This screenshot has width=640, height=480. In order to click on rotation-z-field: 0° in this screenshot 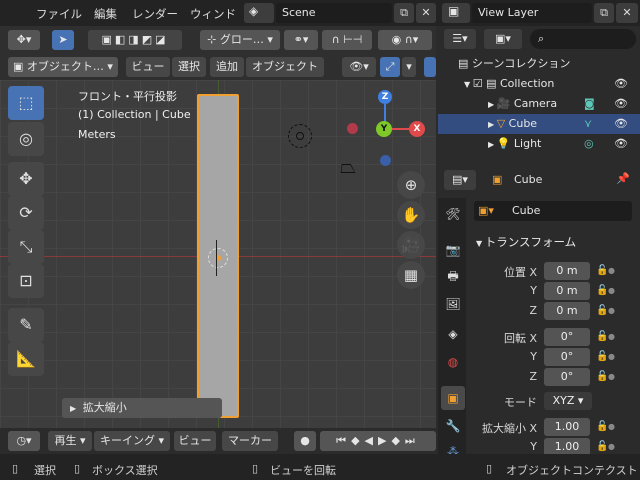, I will do `click(567, 377)`.